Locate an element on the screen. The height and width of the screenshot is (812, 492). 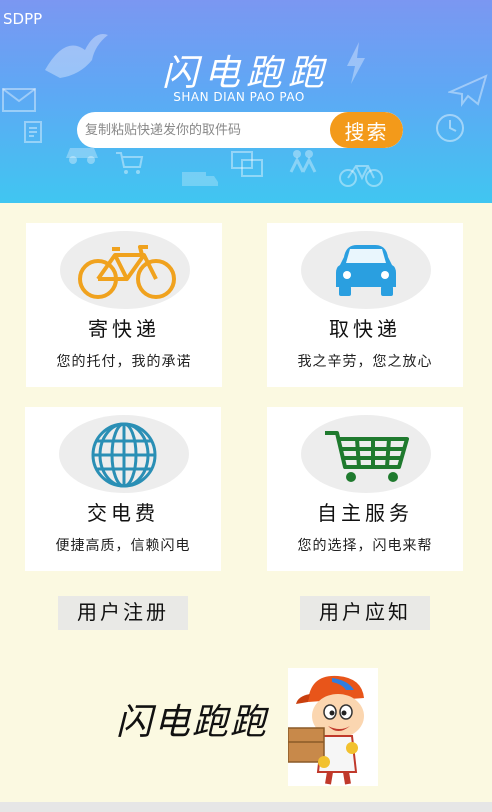
cart-decoration-icon is located at coordinates (130, 163).